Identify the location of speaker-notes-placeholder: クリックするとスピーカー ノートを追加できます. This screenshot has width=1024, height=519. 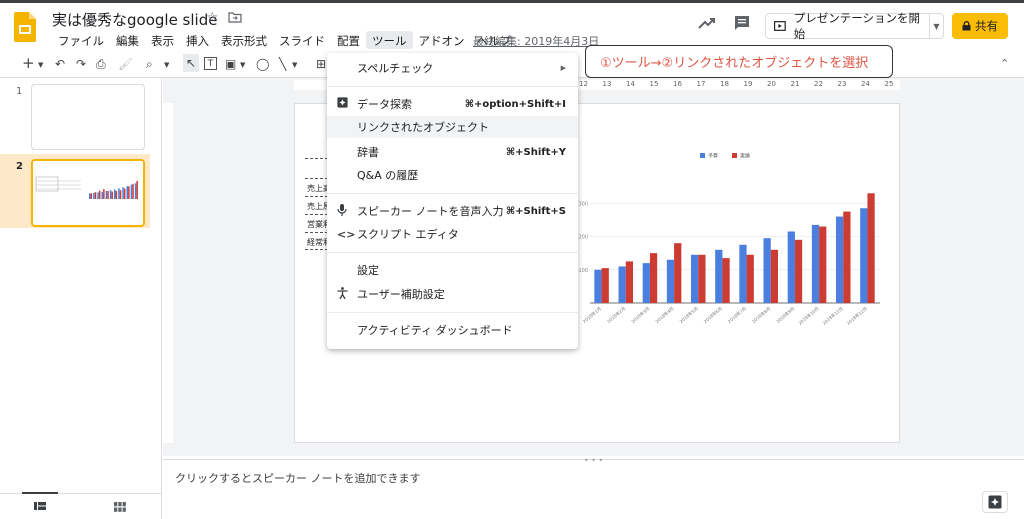
(298, 478).